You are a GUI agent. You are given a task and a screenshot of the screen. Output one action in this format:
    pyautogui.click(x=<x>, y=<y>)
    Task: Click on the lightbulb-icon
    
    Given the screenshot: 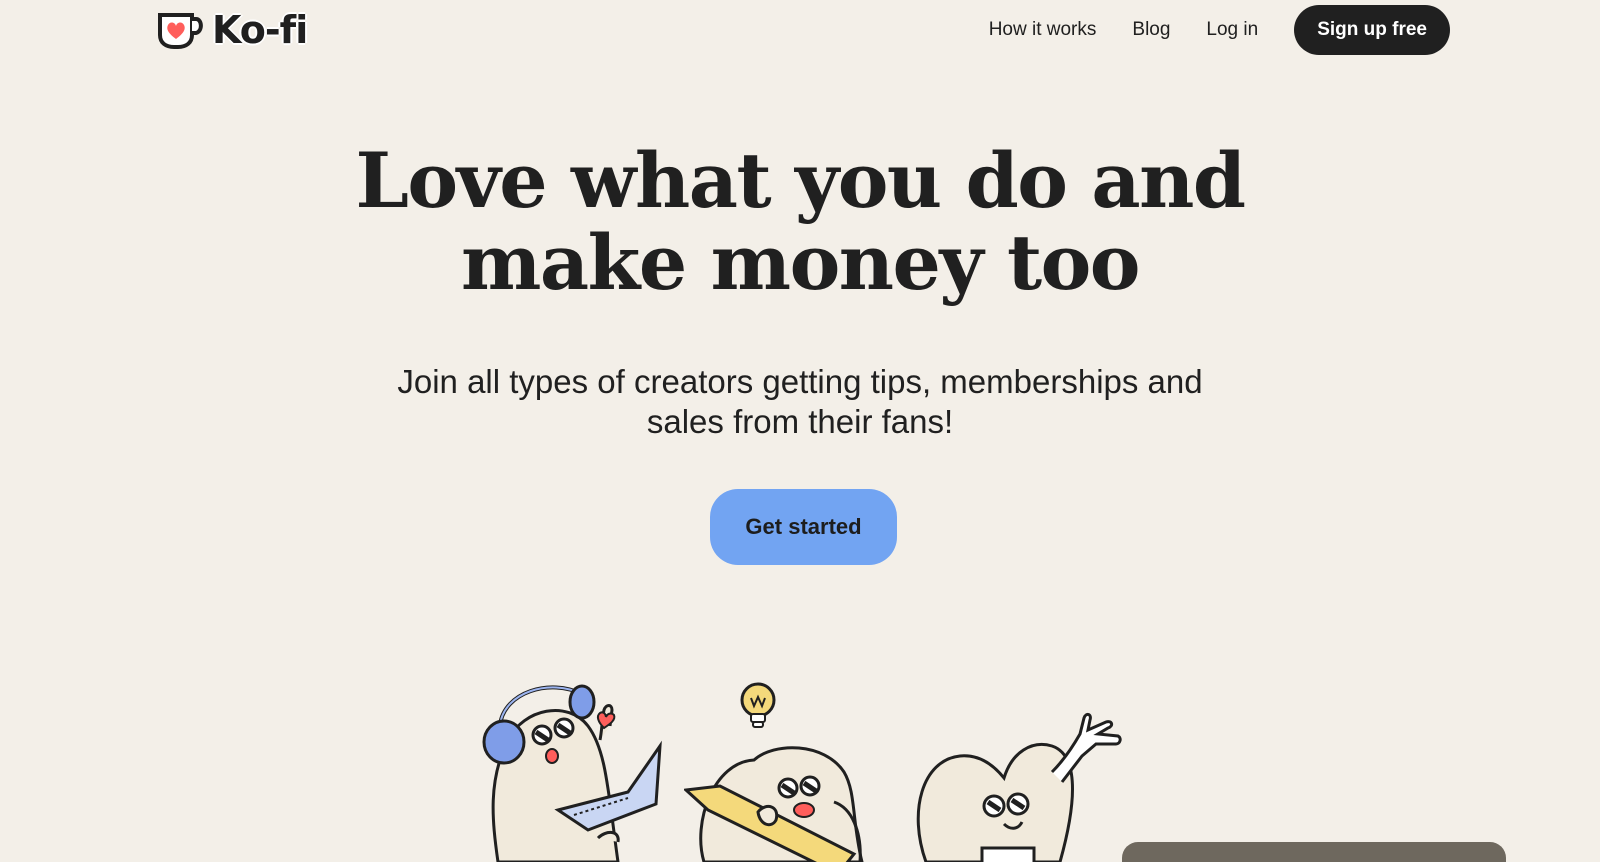 What is the action you would take?
    pyautogui.click(x=758, y=705)
    